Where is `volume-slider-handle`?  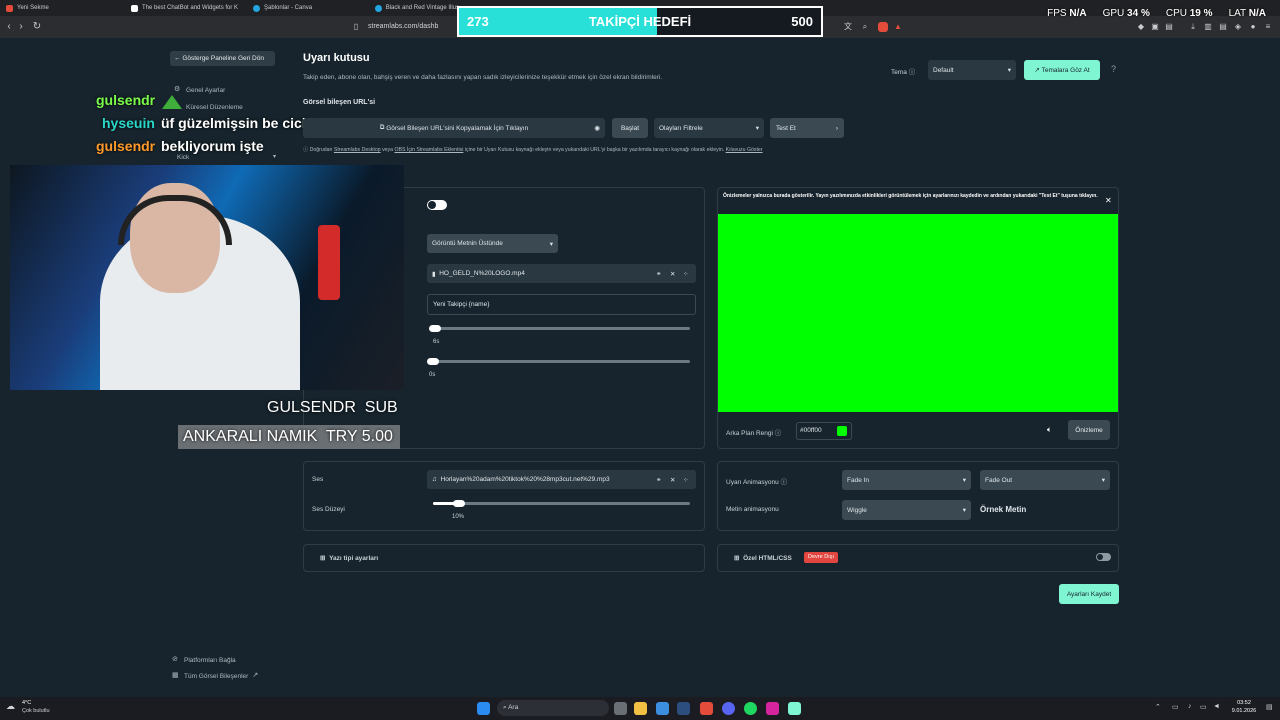 volume-slider-handle is located at coordinates (458, 503).